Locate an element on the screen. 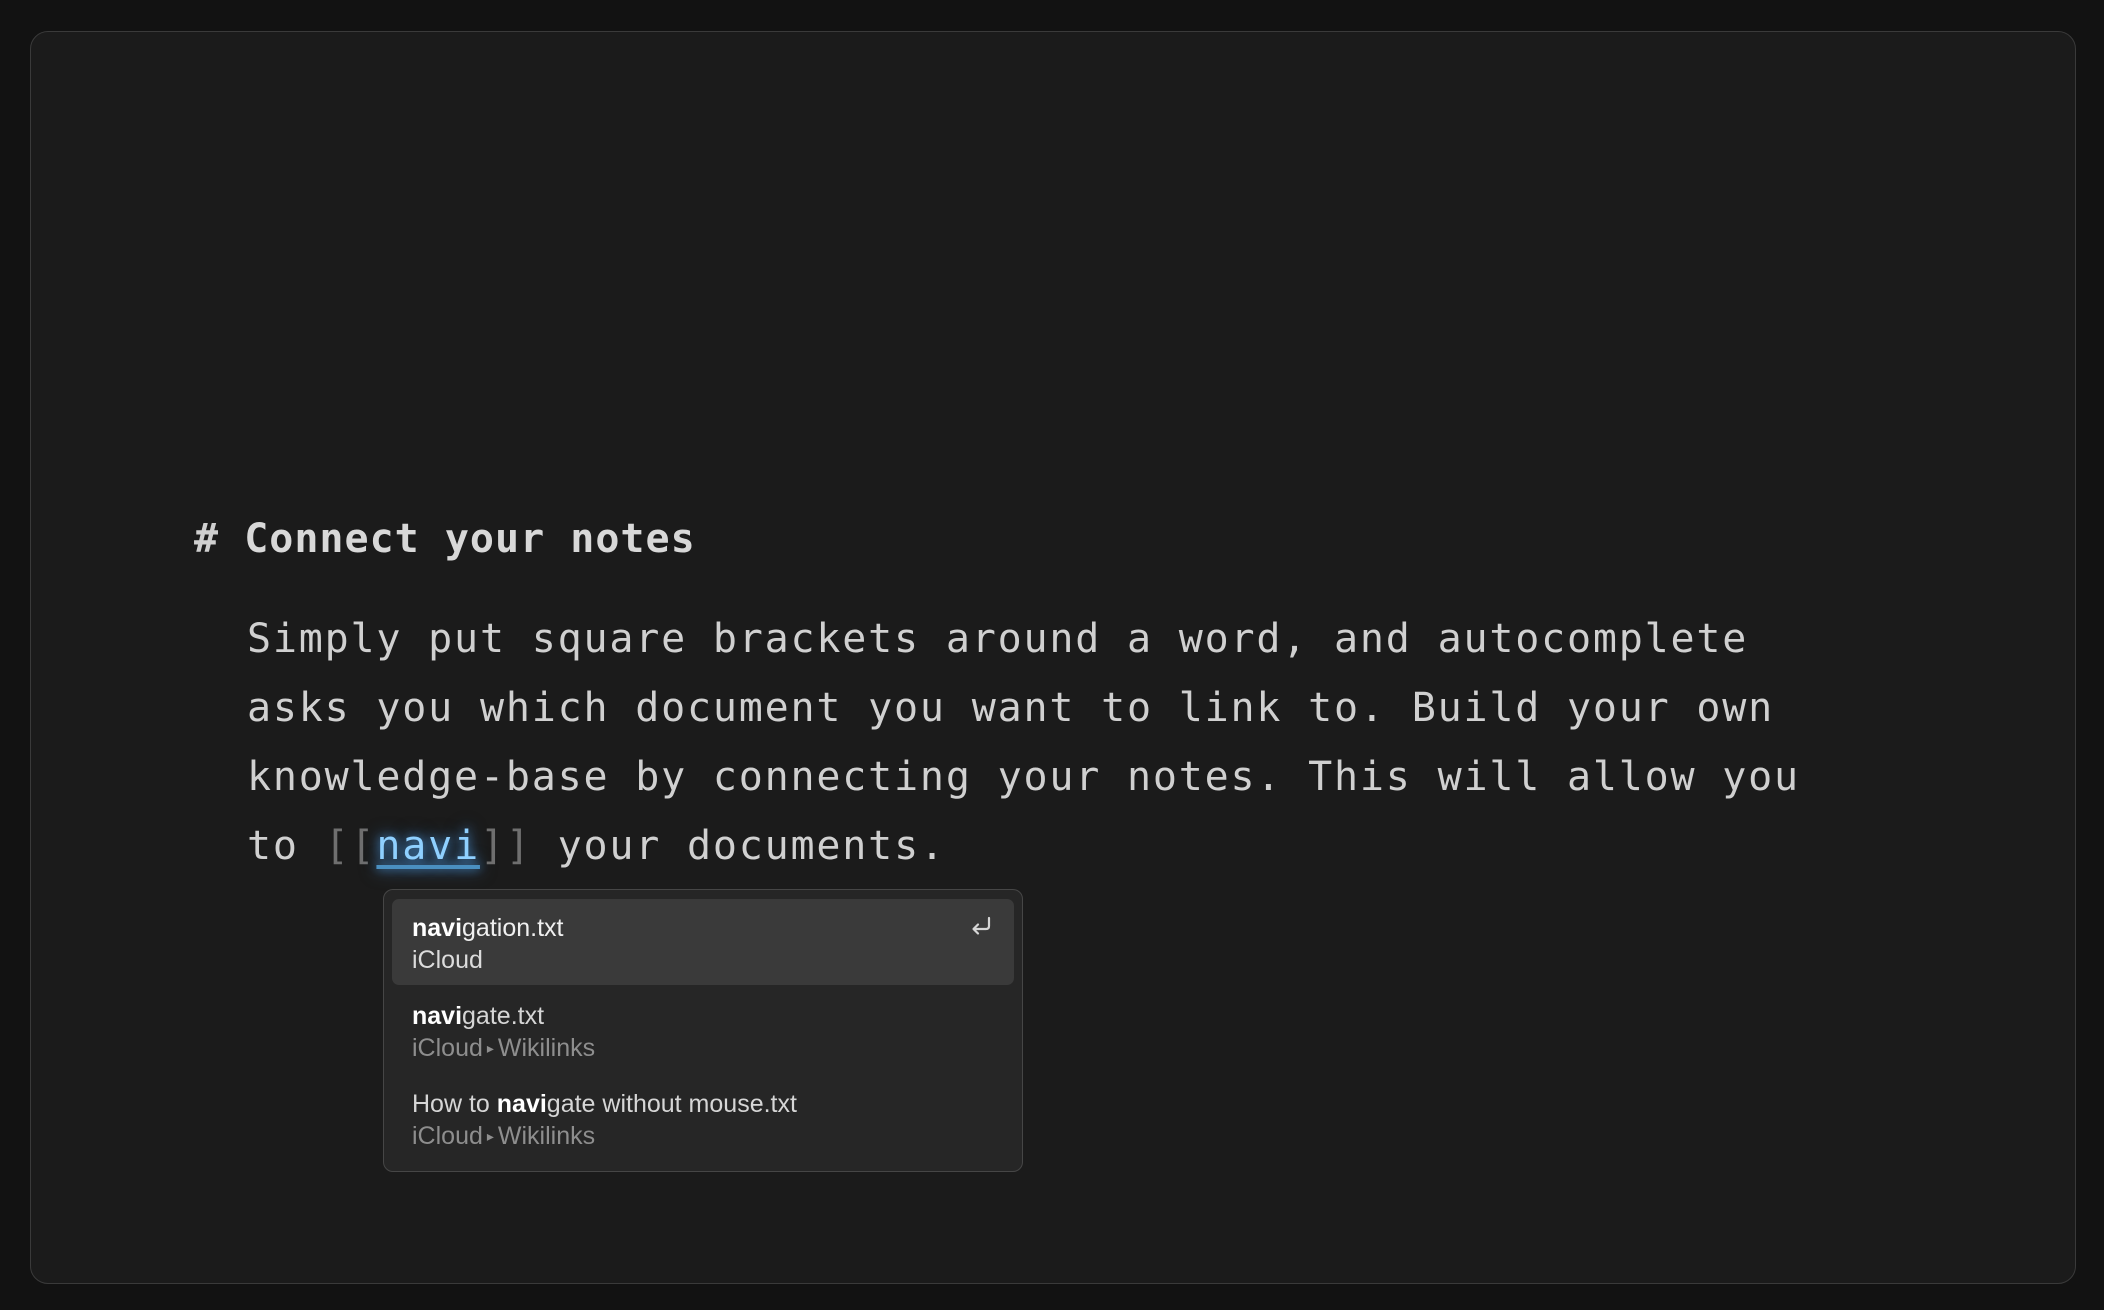 This screenshot has height=1310, width=2104. autocomplete-item: navigate.txt iCloud ▸ Wikilinks is located at coordinates (703, 1030).